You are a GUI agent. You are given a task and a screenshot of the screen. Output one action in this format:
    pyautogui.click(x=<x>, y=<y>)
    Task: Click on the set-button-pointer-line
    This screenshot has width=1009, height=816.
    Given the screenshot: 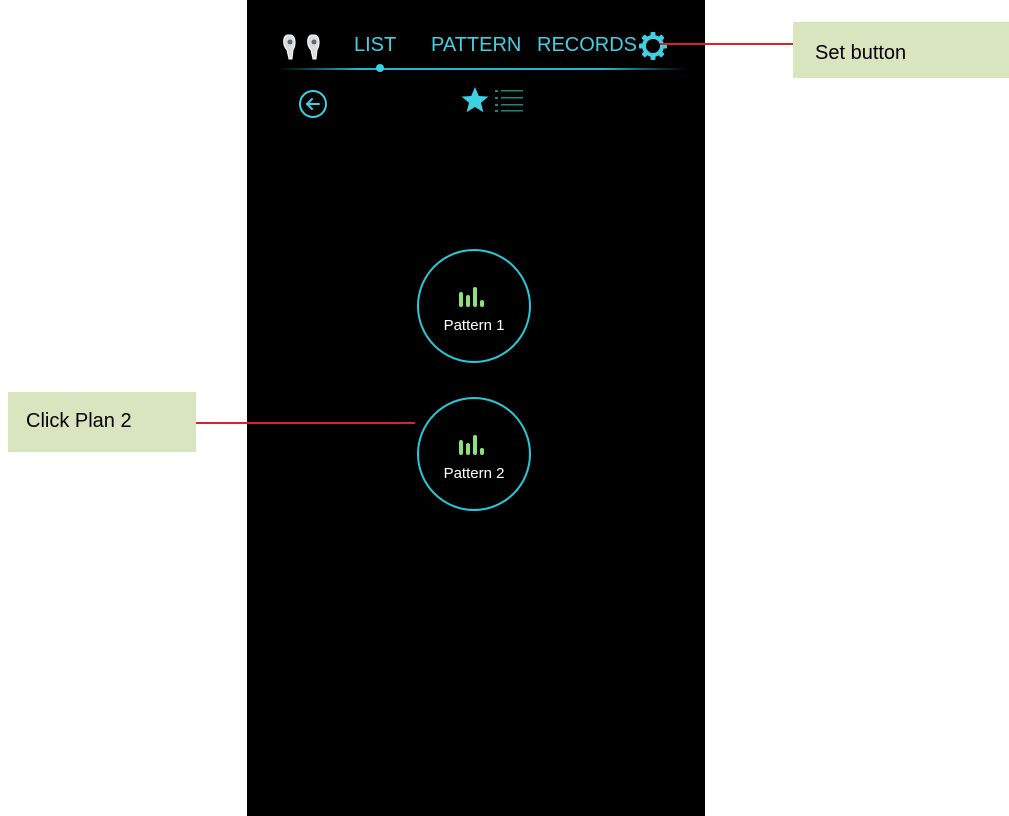 What is the action you would take?
    pyautogui.click(x=726, y=44)
    